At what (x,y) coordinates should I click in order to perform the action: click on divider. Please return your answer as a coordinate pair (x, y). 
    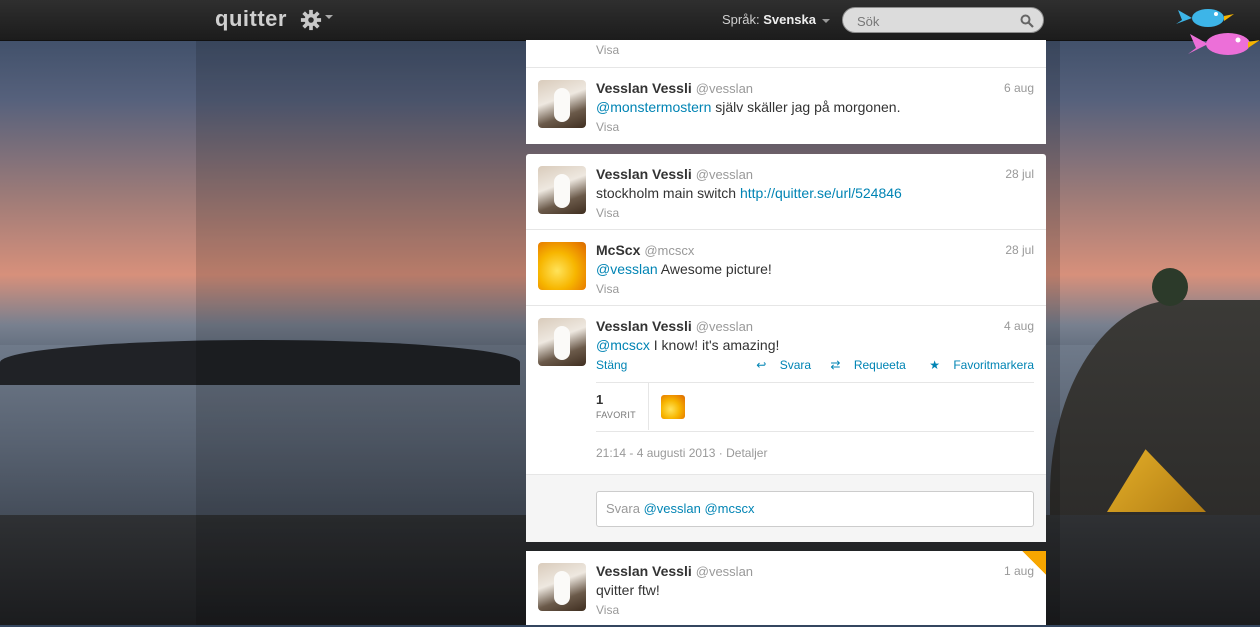
    Looking at the image, I should click on (648, 406).